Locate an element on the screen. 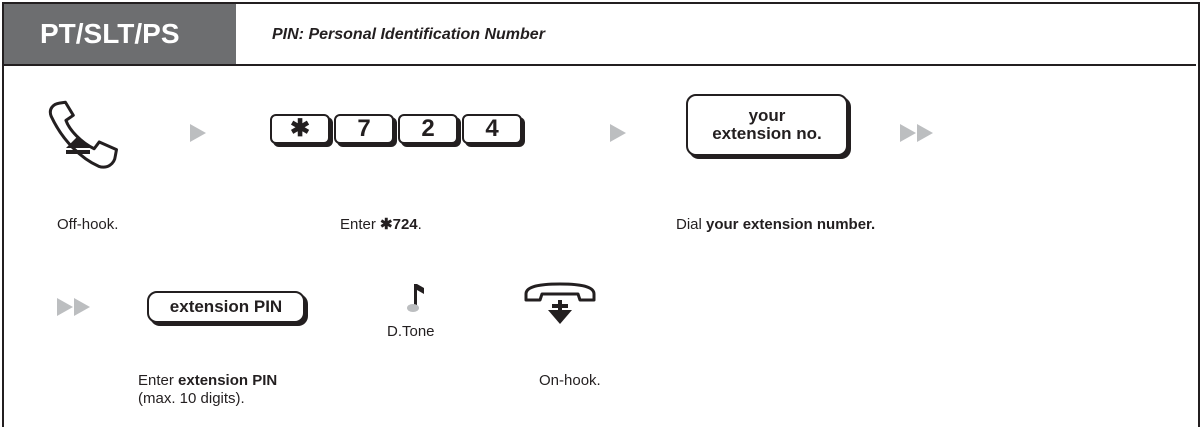  caption-on-hook: On-hook. is located at coordinates (570, 380).